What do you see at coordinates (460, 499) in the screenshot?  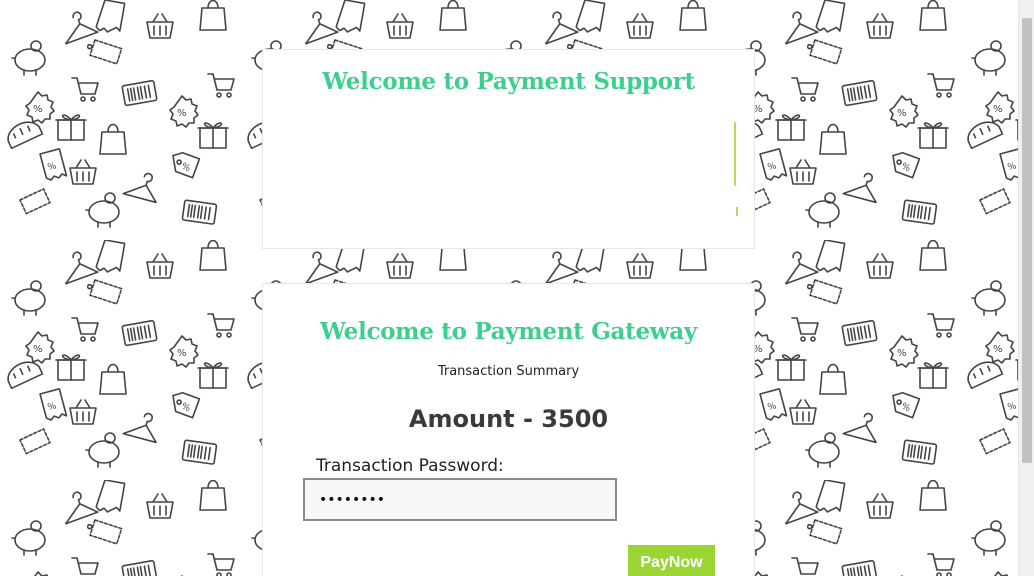 I see `transaction-password-input` at bounding box center [460, 499].